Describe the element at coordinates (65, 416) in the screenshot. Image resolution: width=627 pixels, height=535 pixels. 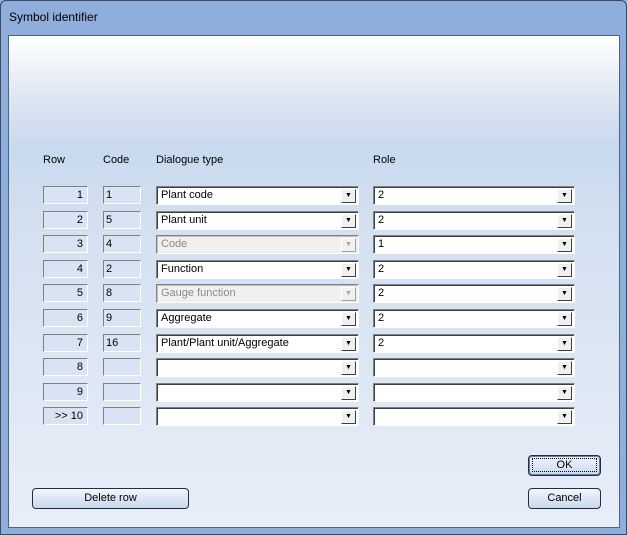
I see `row-number-field: >> 10` at that location.